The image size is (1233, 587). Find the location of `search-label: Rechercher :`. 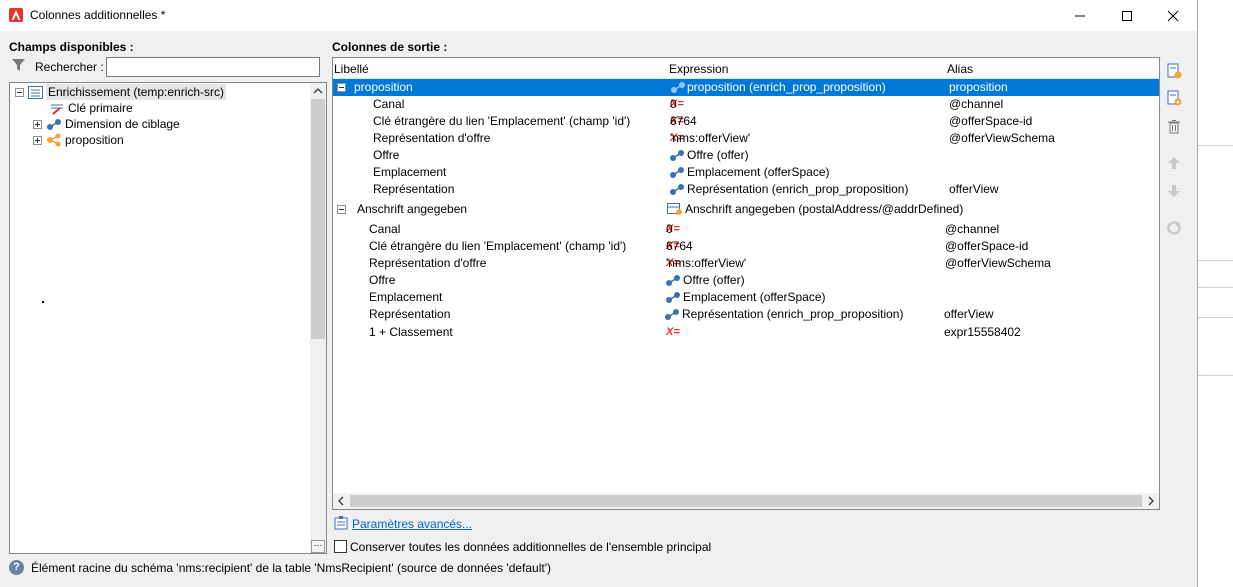

search-label: Rechercher : is located at coordinates (69, 67).